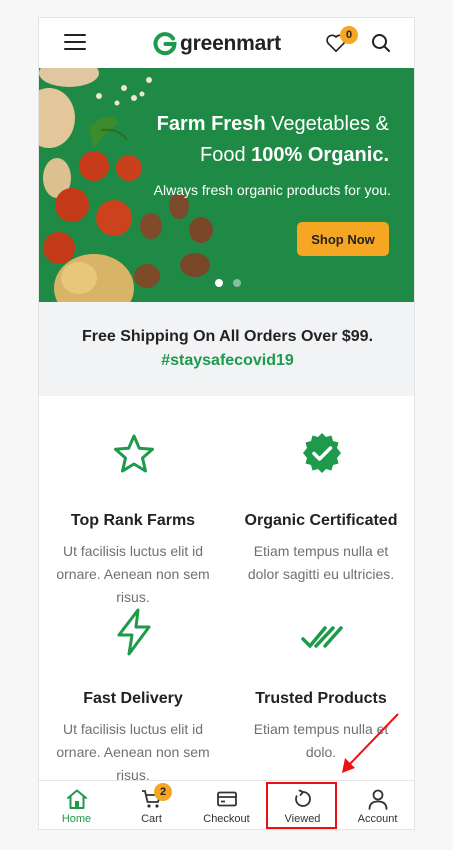 The image size is (453, 850). I want to click on feature-title: Organic Certificated, so click(321, 520).